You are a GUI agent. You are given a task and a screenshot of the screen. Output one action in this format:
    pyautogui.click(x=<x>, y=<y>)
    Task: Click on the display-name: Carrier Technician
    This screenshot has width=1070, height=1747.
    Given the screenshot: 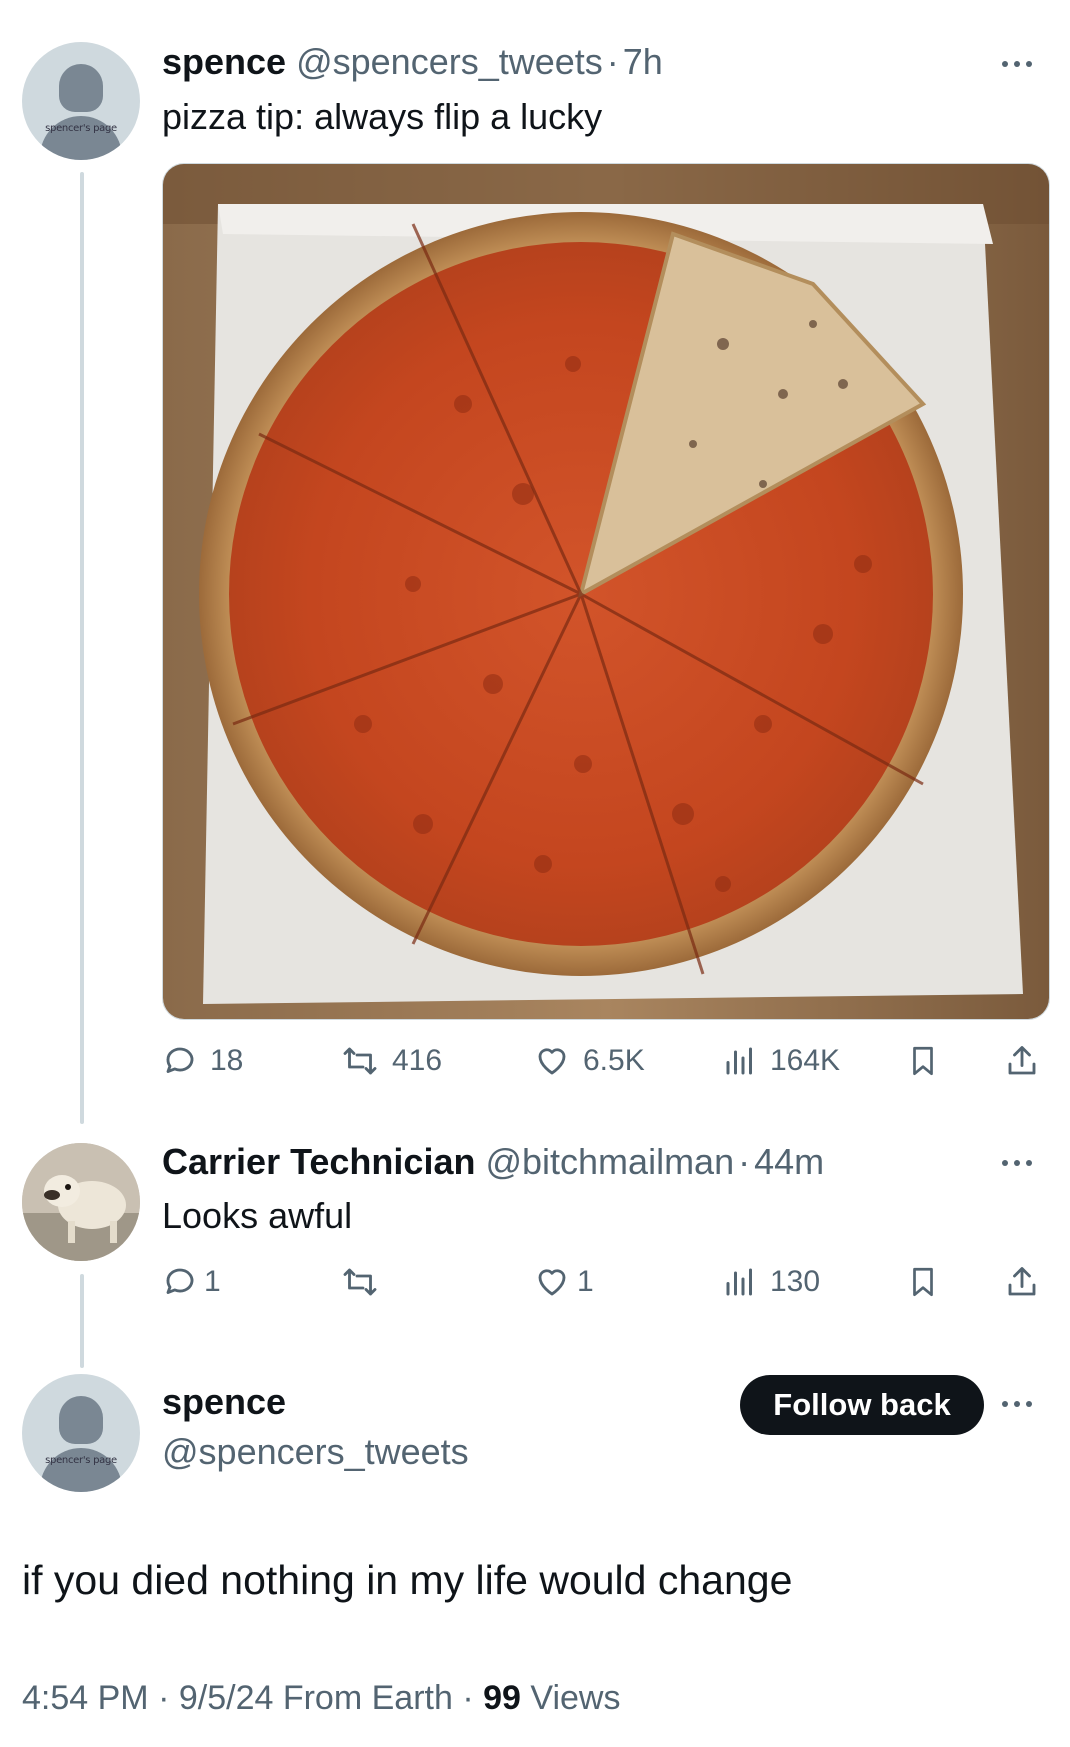 What is the action you would take?
    pyautogui.click(x=318, y=1161)
    